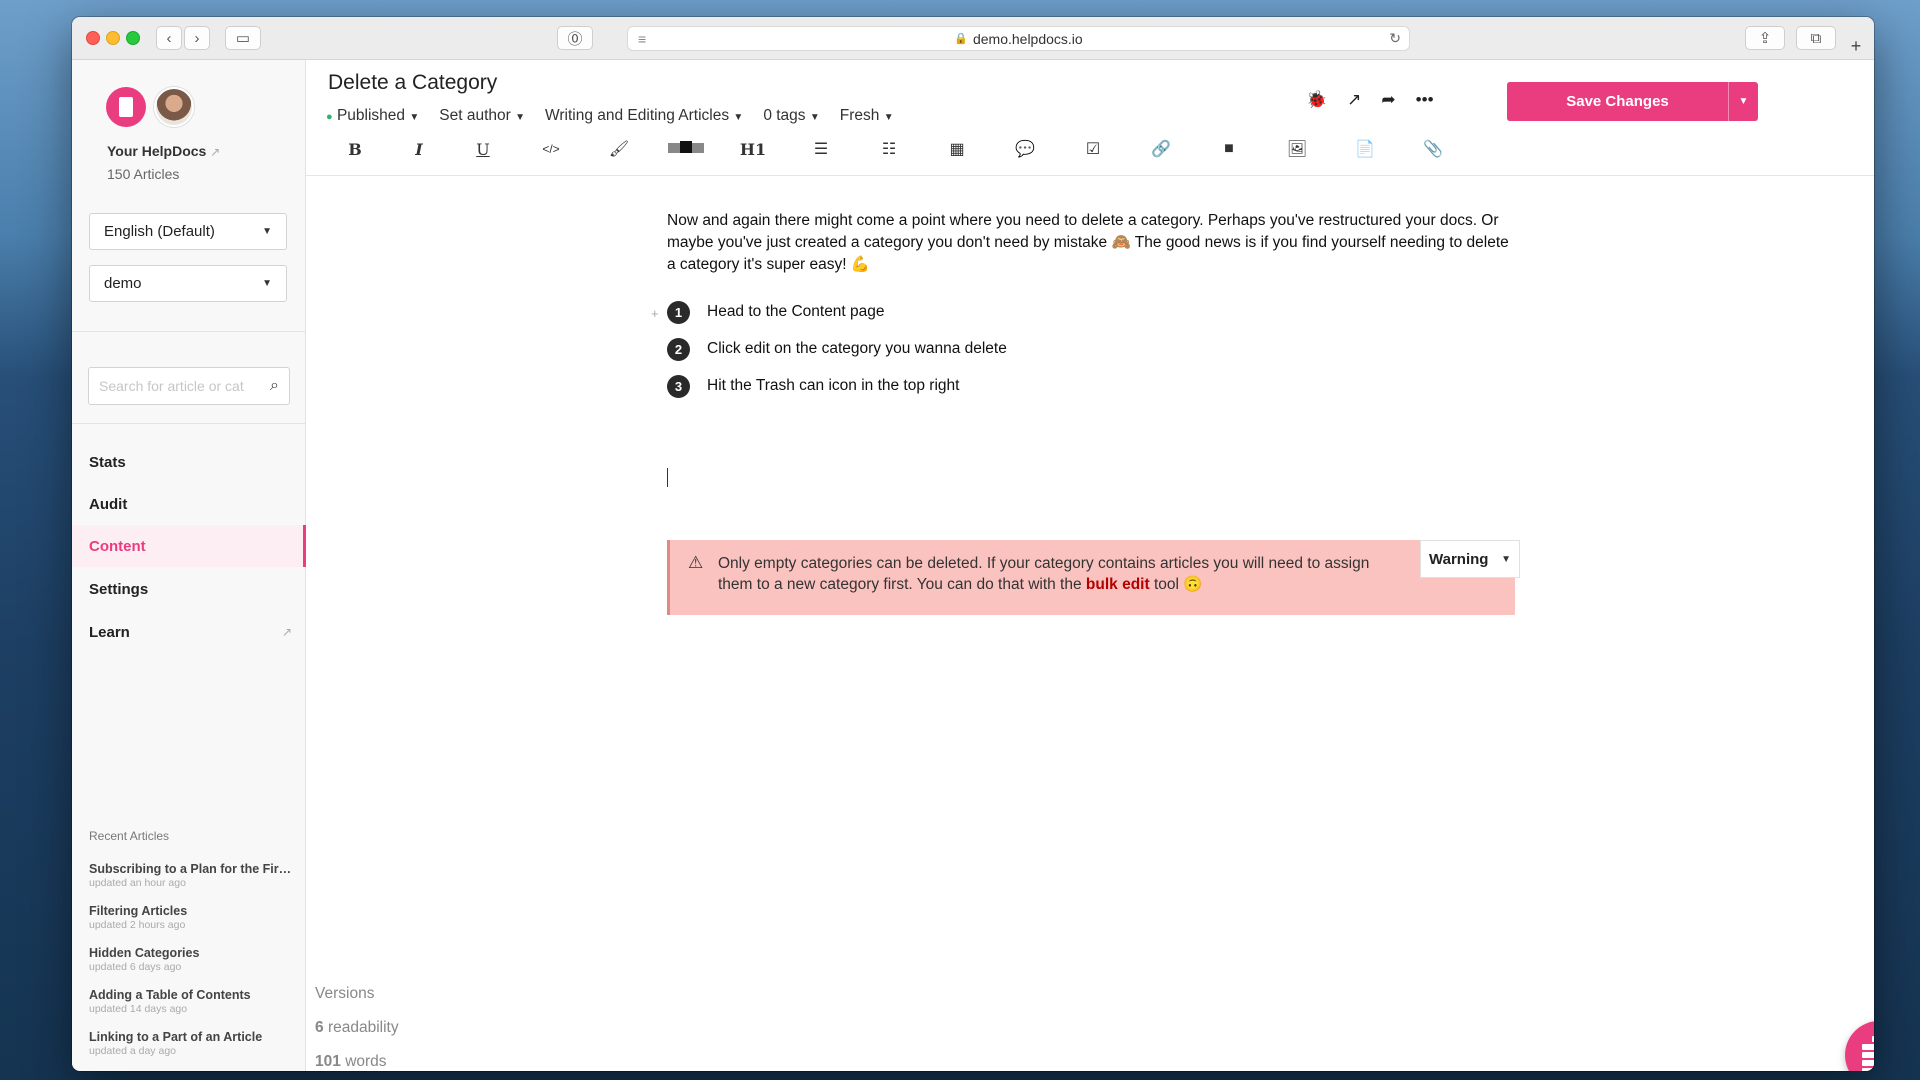  What do you see at coordinates (189, 546) in the screenshot?
I see `nav-content: Content` at bounding box center [189, 546].